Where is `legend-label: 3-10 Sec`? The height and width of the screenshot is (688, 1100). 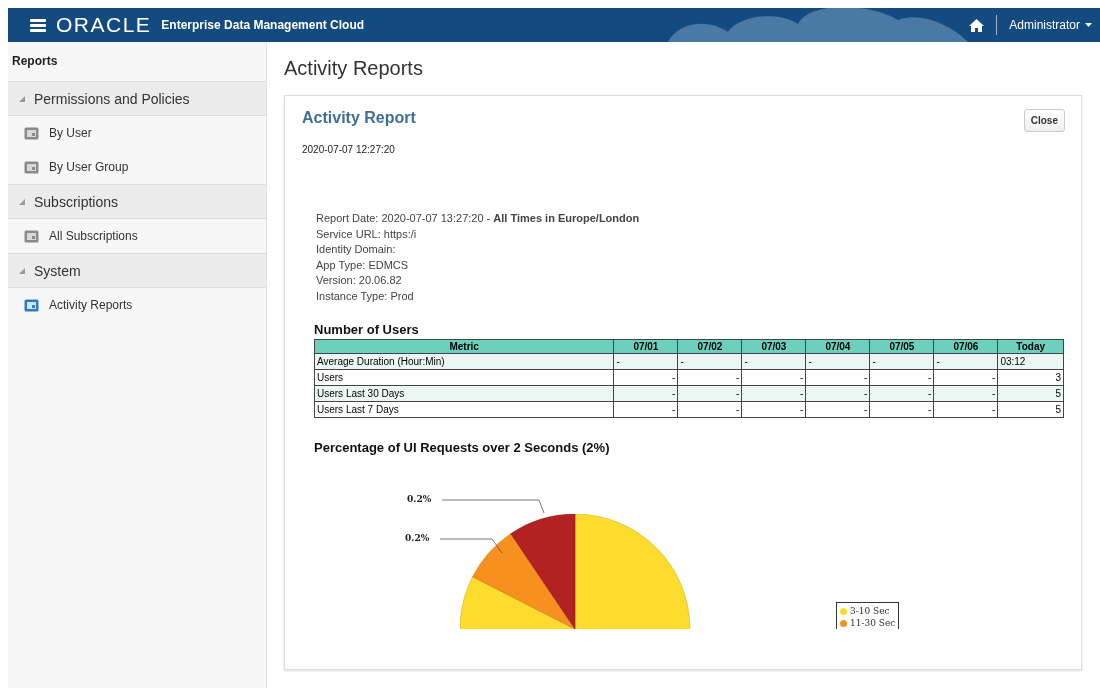 legend-label: 3-10 Sec is located at coordinates (870, 611).